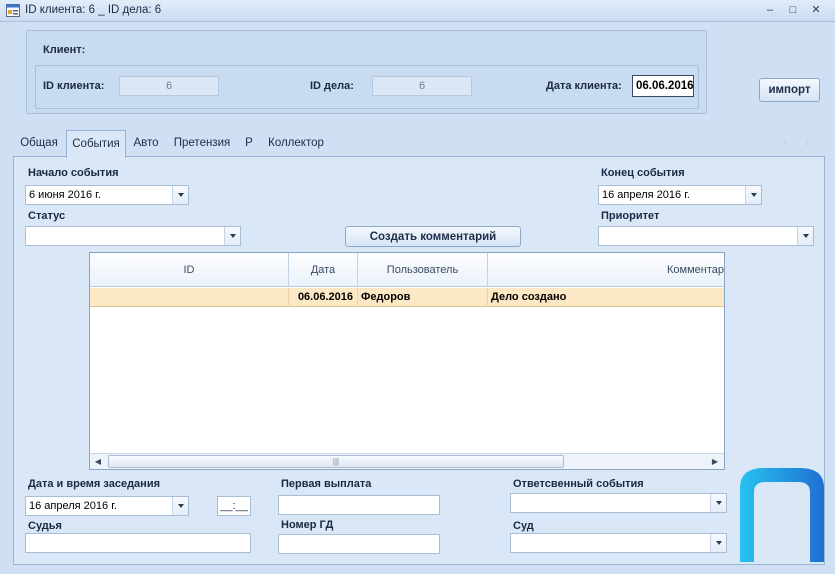 The height and width of the screenshot is (574, 835). What do you see at coordinates (606, 270) in the screenshot?
I see `column-header-comment: Комментар` at bounding box center [606, 270].